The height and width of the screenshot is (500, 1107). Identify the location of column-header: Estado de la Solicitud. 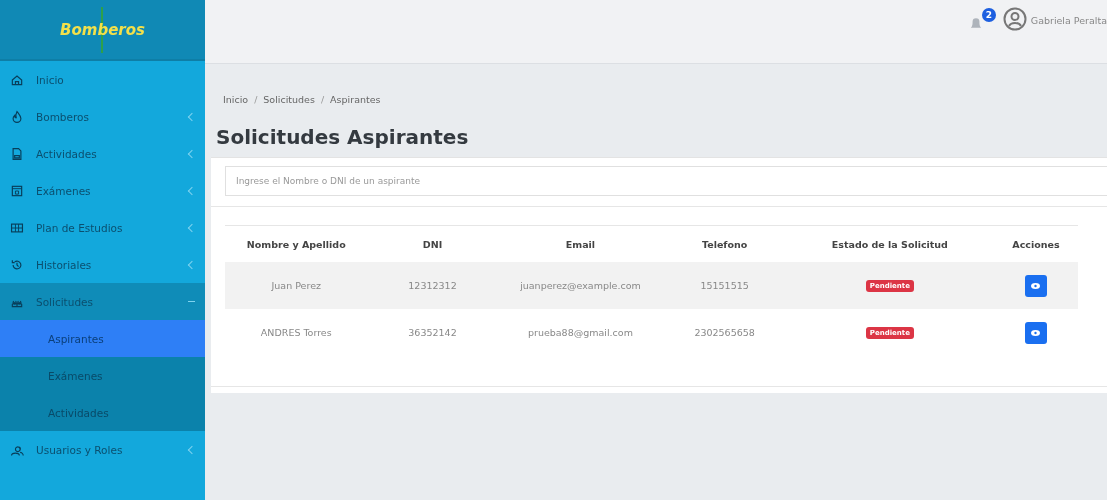
(889, 244).